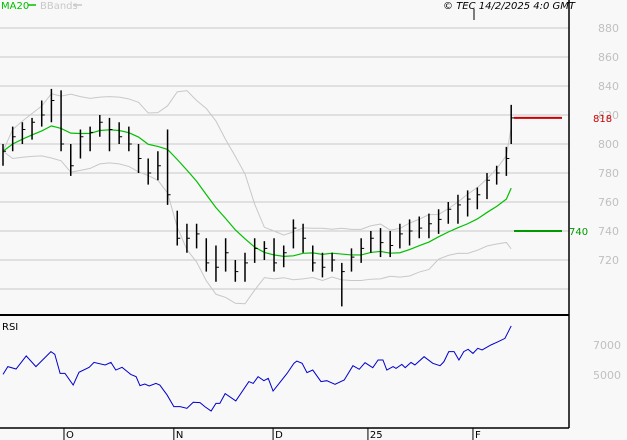  I want to click on x-tick-label: 25, so click(376, 435).